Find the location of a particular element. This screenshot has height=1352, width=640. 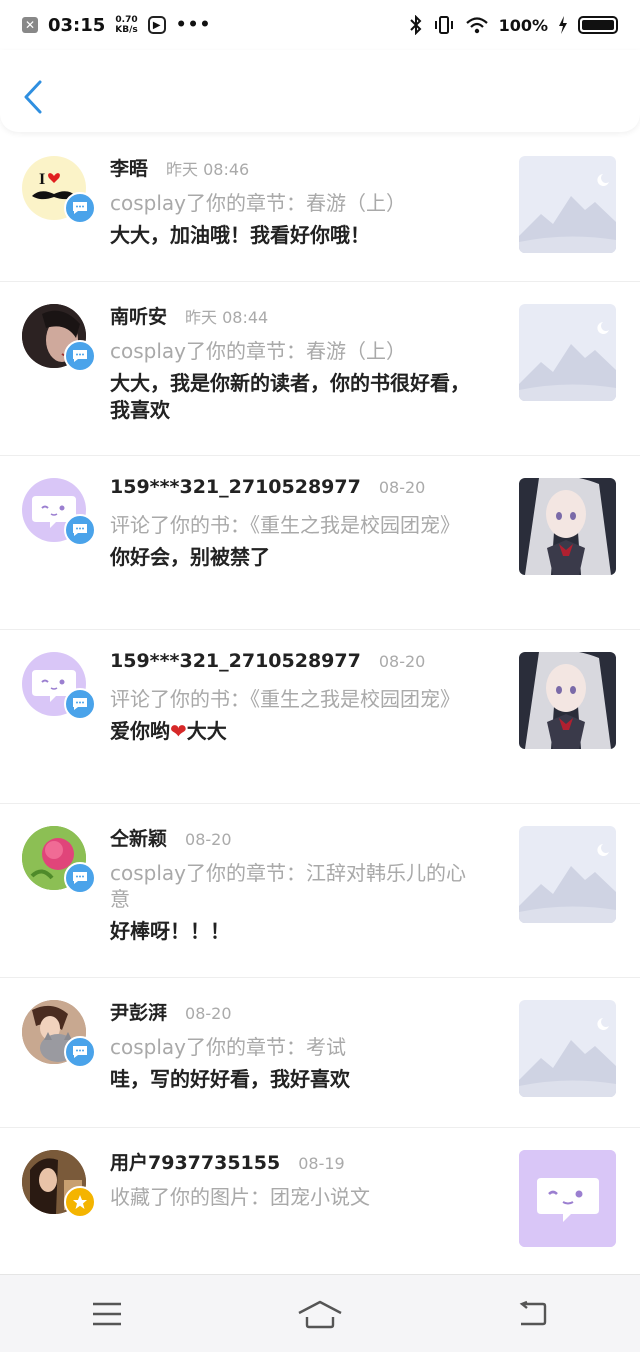

back-button is located at coordinates (36, 98).